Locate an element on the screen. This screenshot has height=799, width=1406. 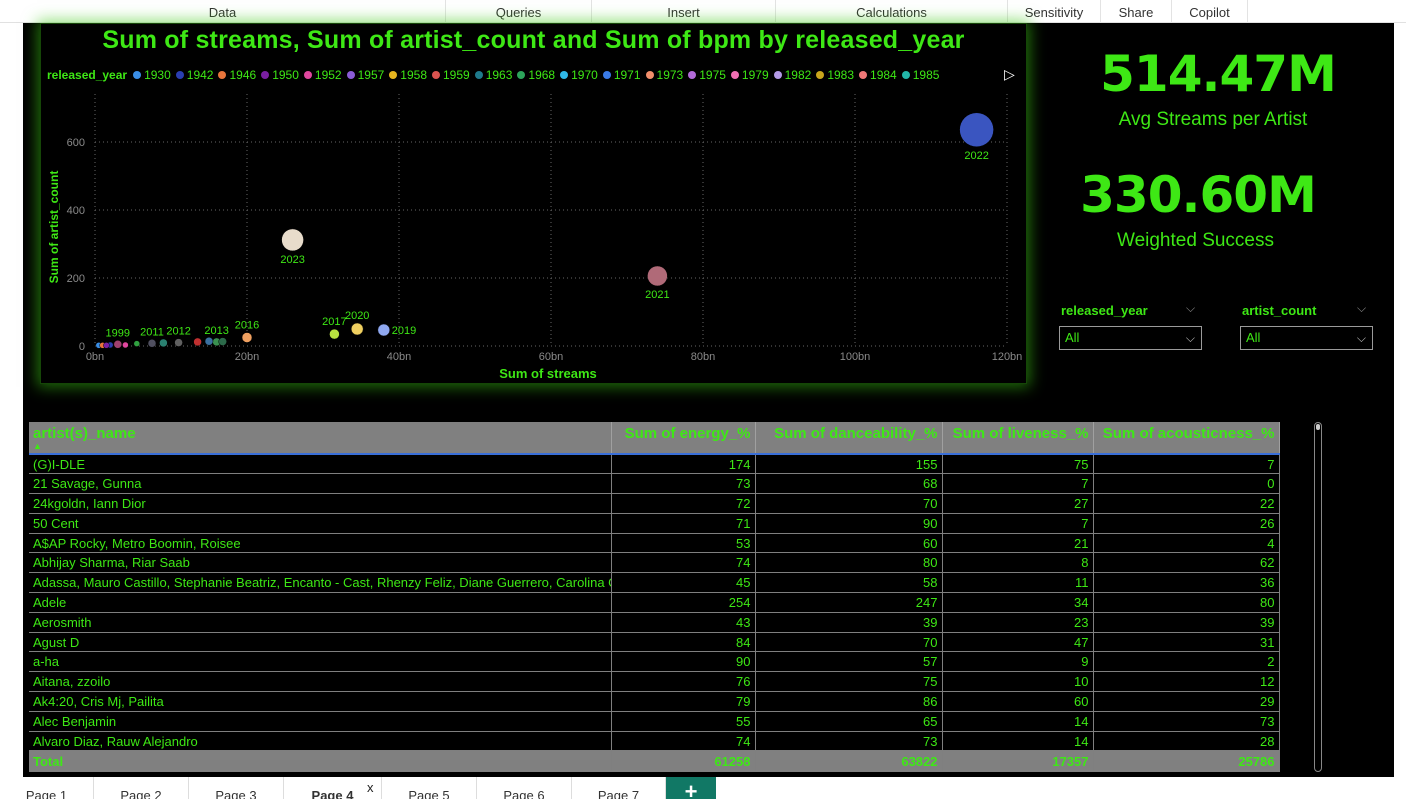
ribbon-tab-calculations: Calculations is located at coordinates (892, 11).